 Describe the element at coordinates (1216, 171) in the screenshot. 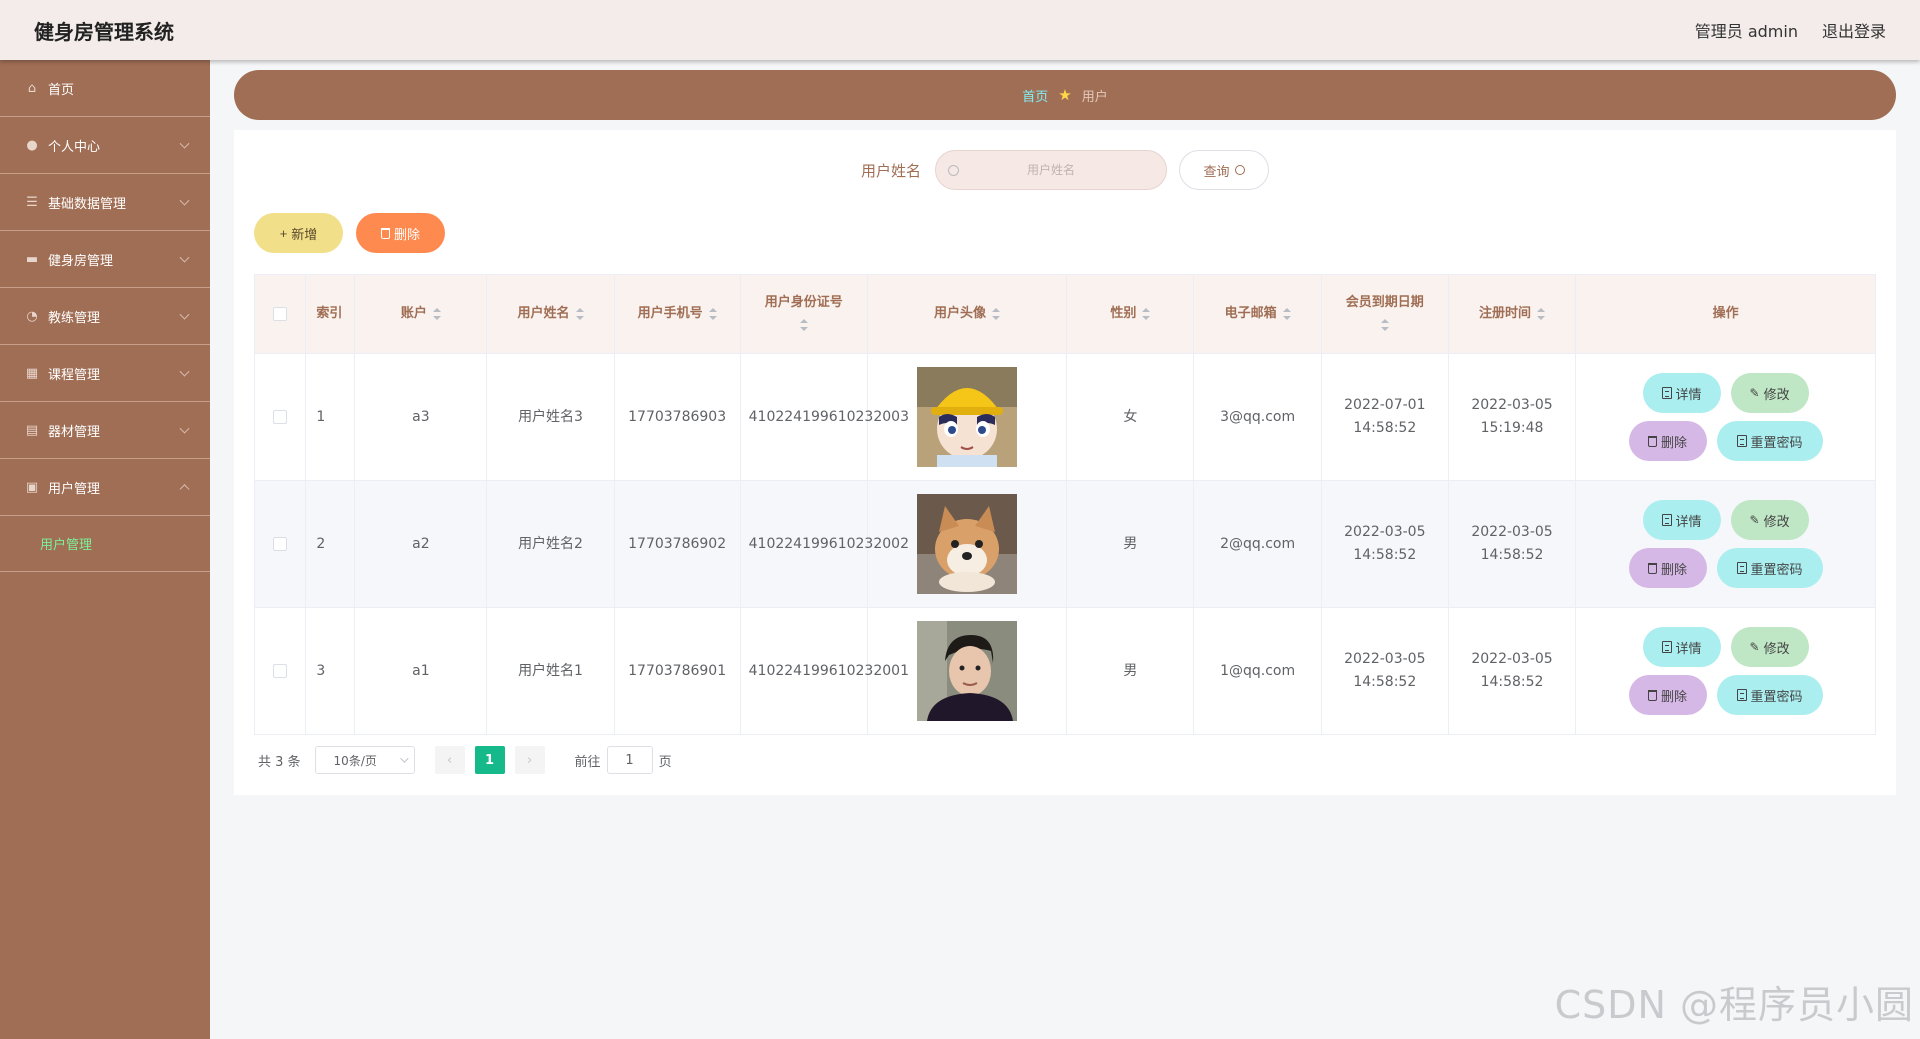

I see `query-button-label: 查询` at that location.